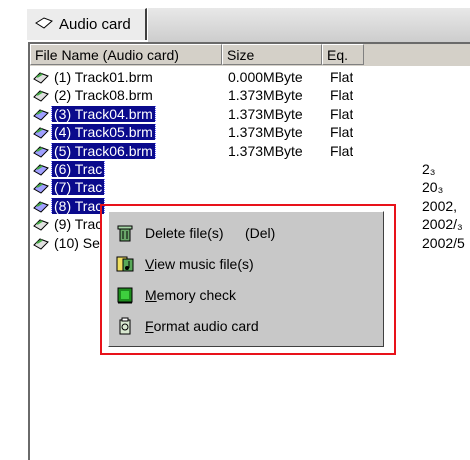 This screenshot has height=460, width=470. What do you see at coordinates (125, 295) in the screenshot?
I see `memory-chip-icon` at bounding box center [125, 295].